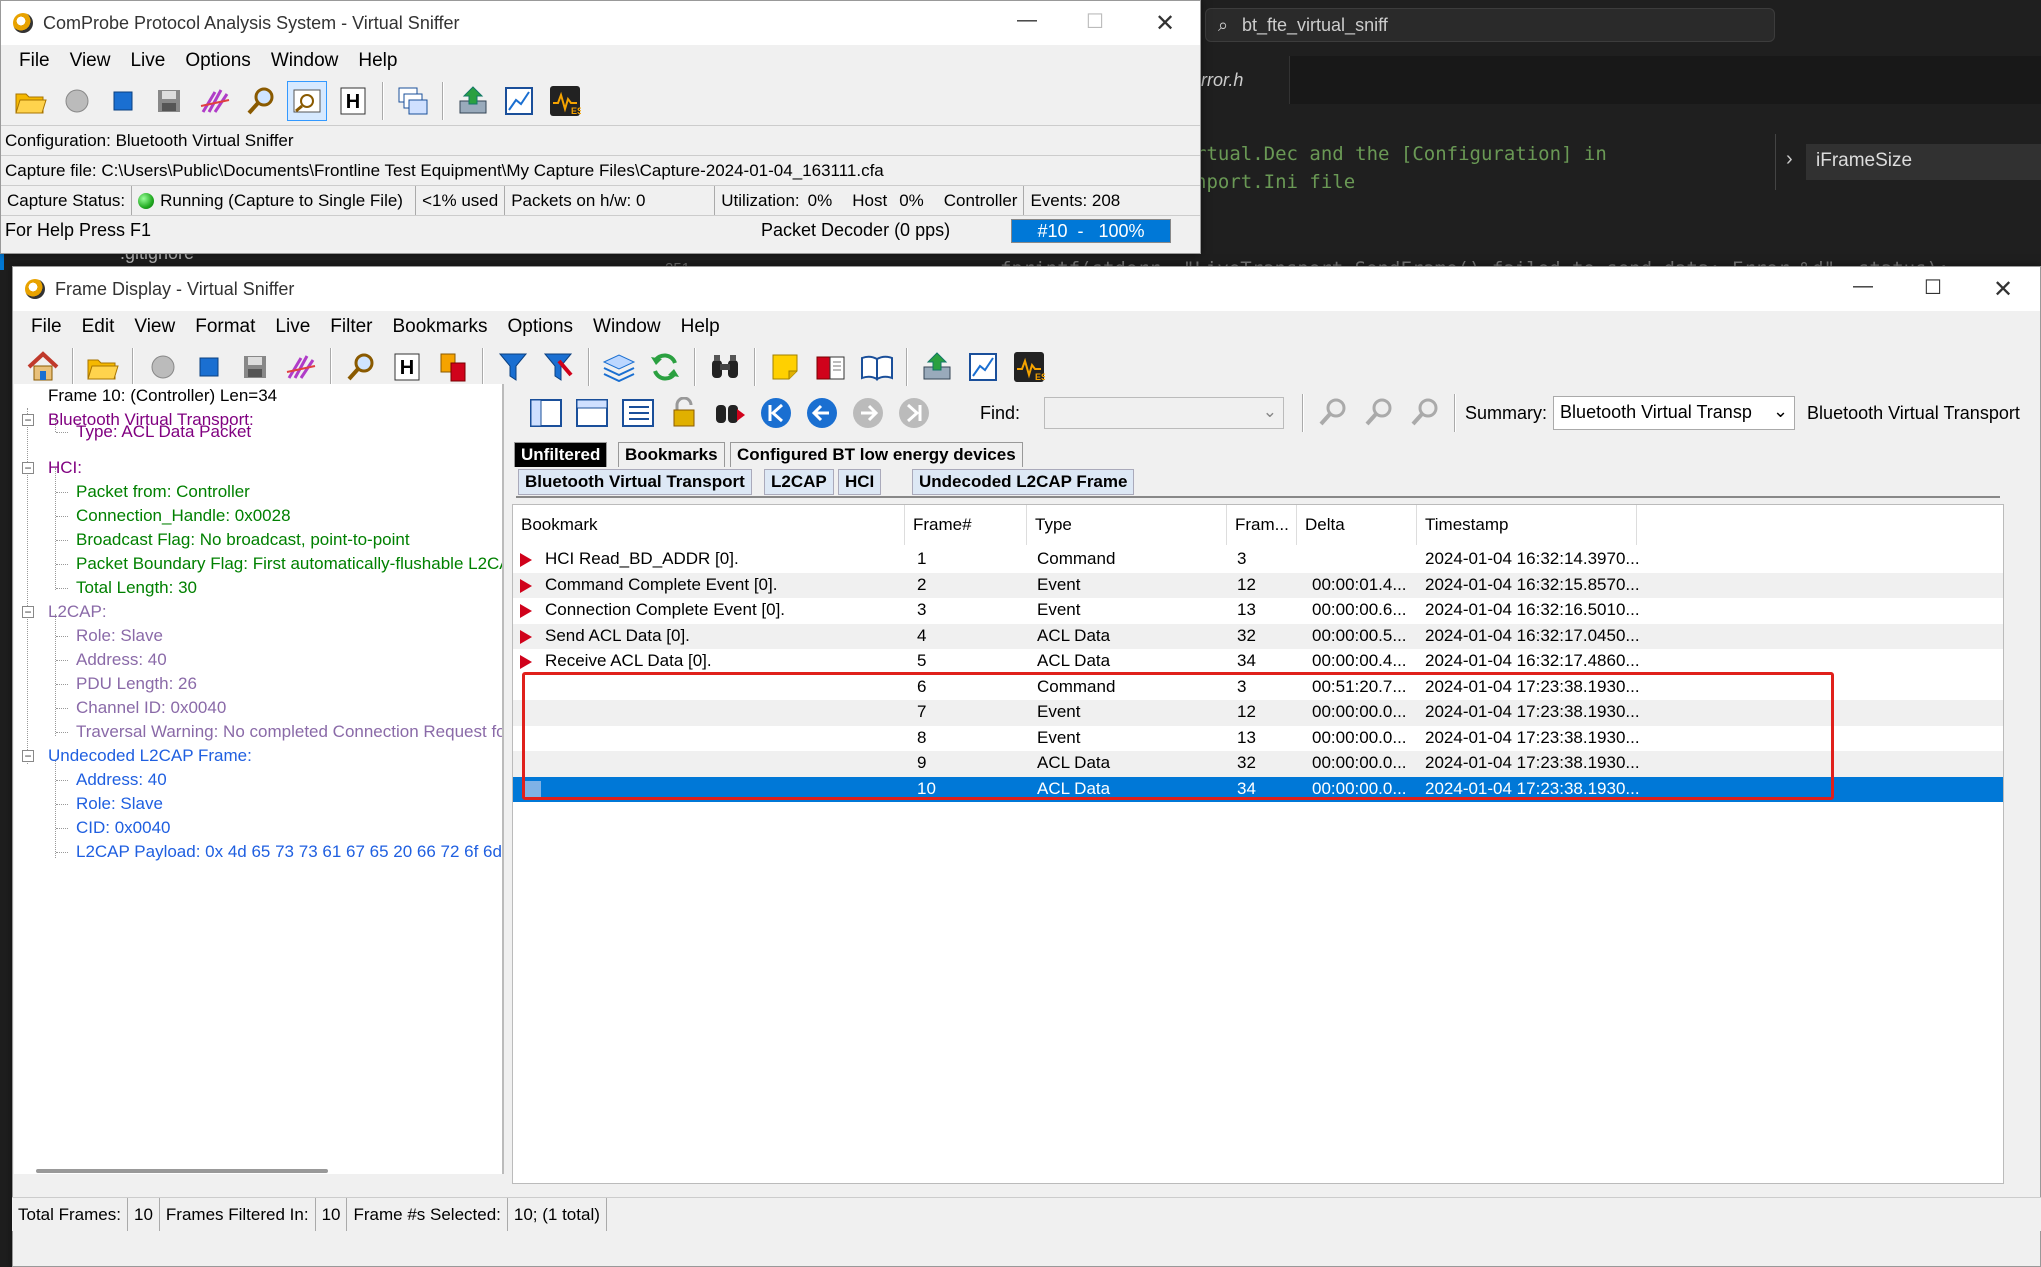  I want to click on tree-hci-node: HCI:, so click(65, 468).